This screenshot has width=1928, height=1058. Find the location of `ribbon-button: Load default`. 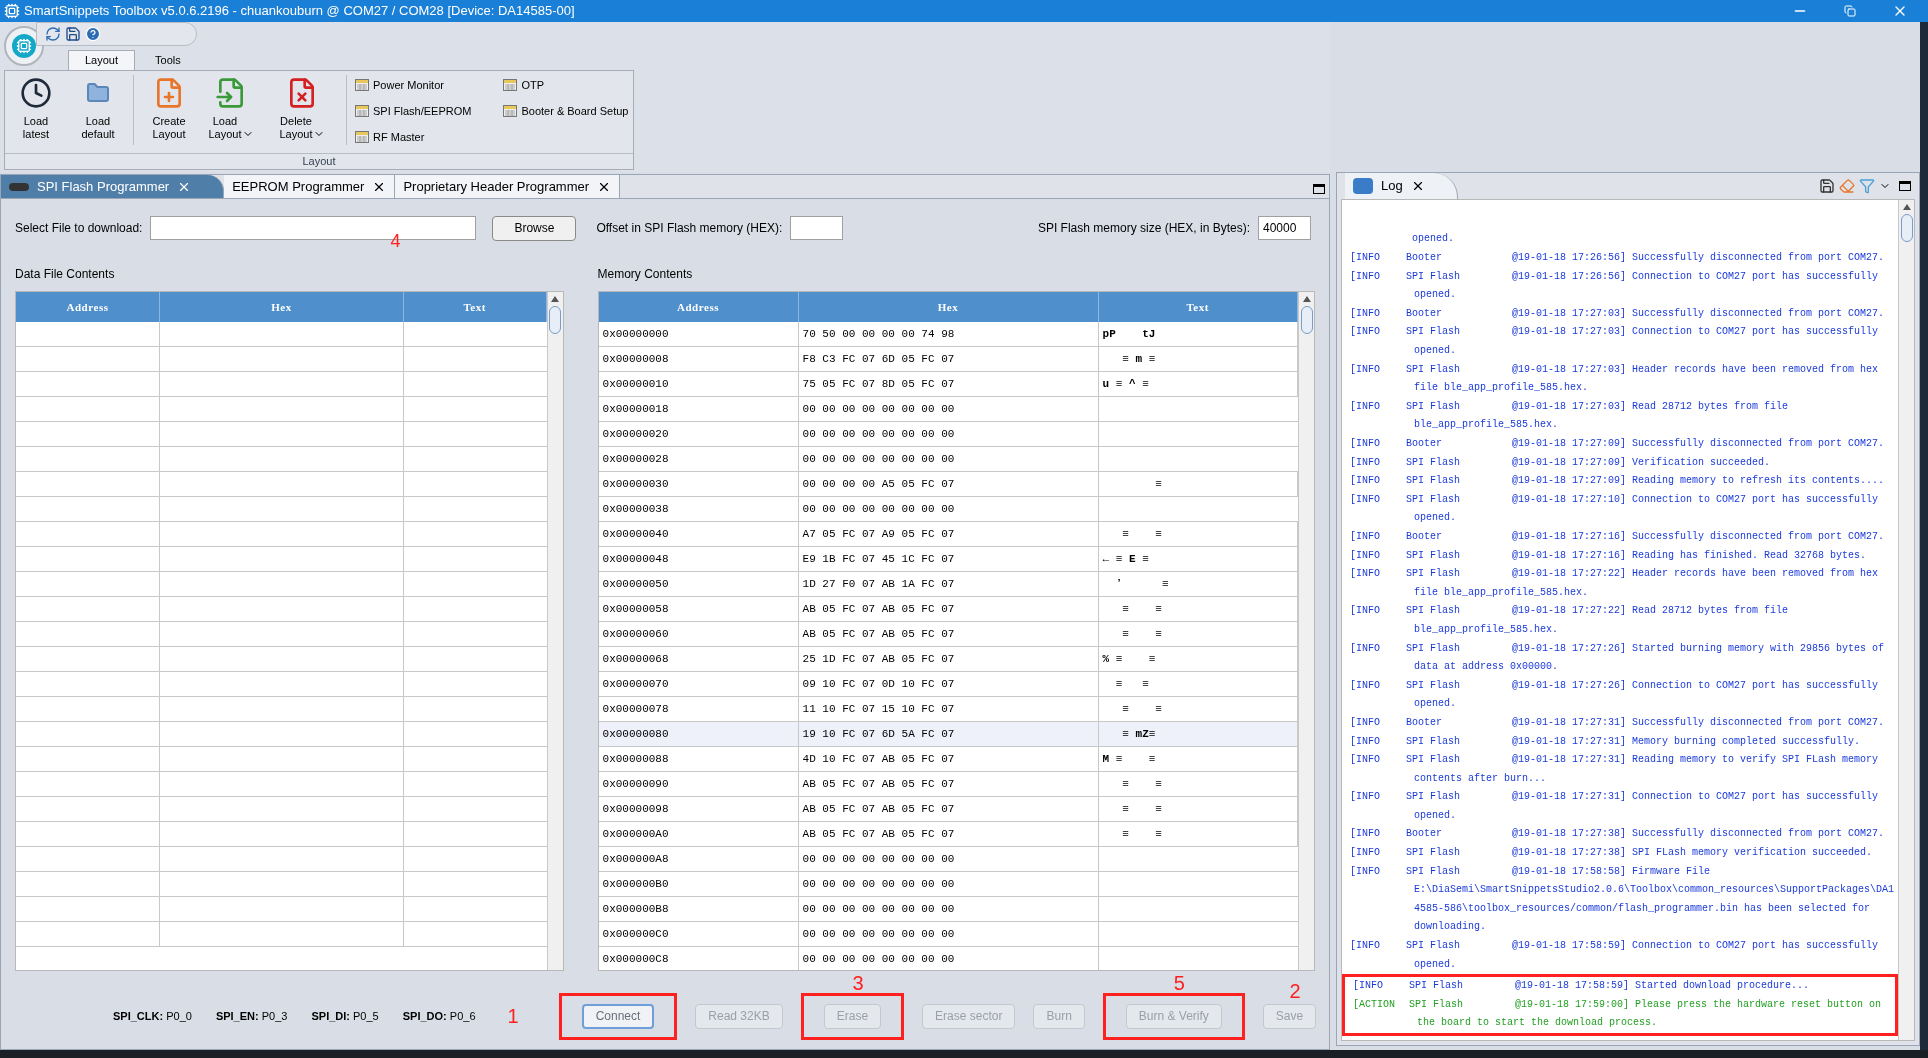

ribbon-button: Load default is located at coordinates (98, 111).